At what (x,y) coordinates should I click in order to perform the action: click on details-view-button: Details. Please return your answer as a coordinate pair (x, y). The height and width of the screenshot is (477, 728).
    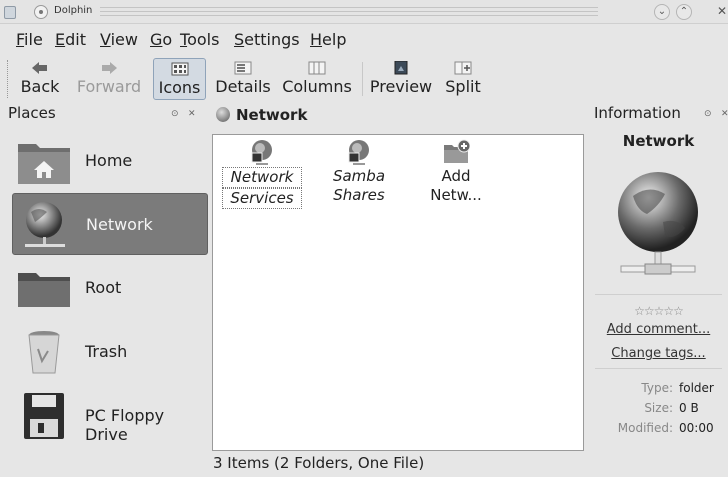
    Looking at the image, I should click on (243, 79).